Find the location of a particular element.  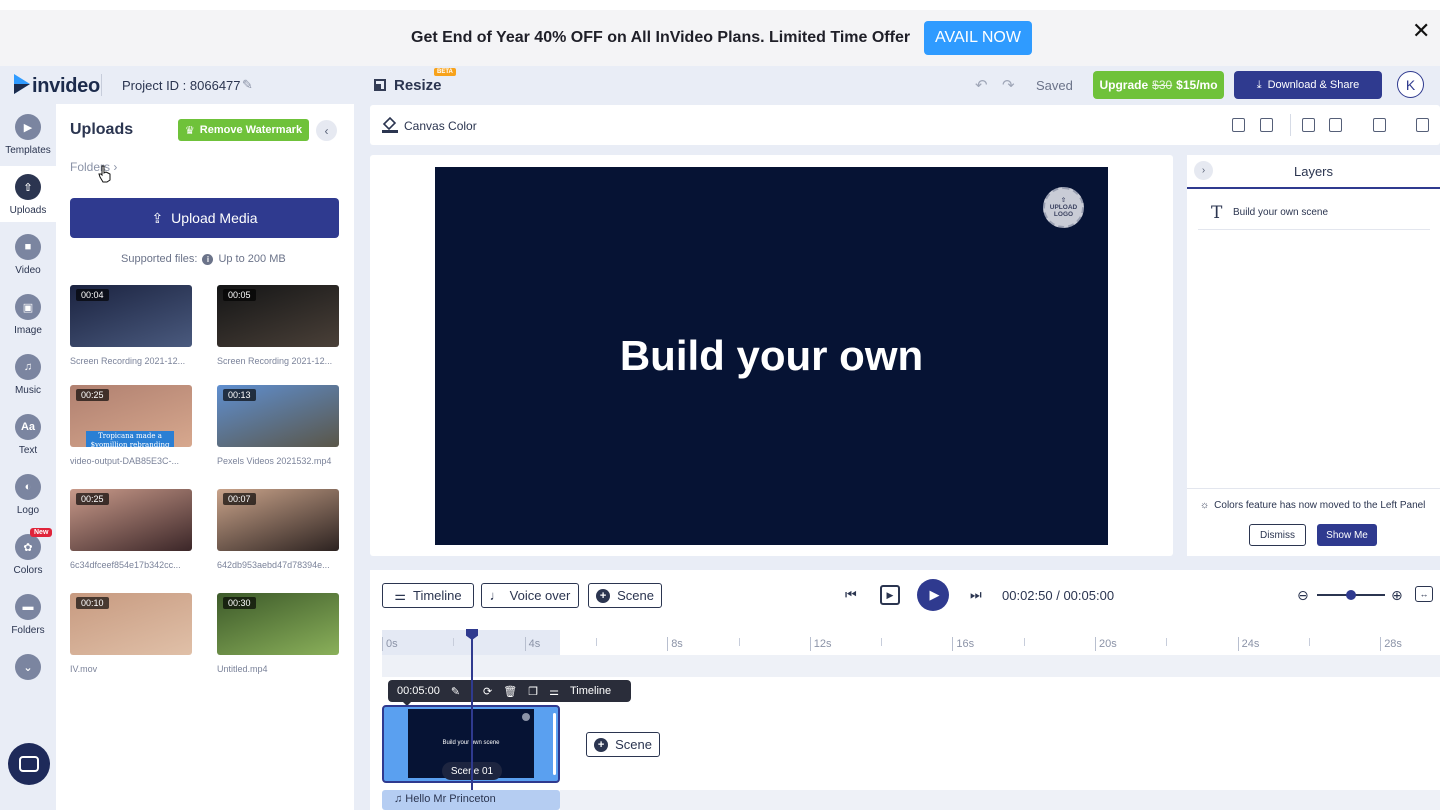

dismiss-button: Dismiss is located at coordinates (1277, 535).